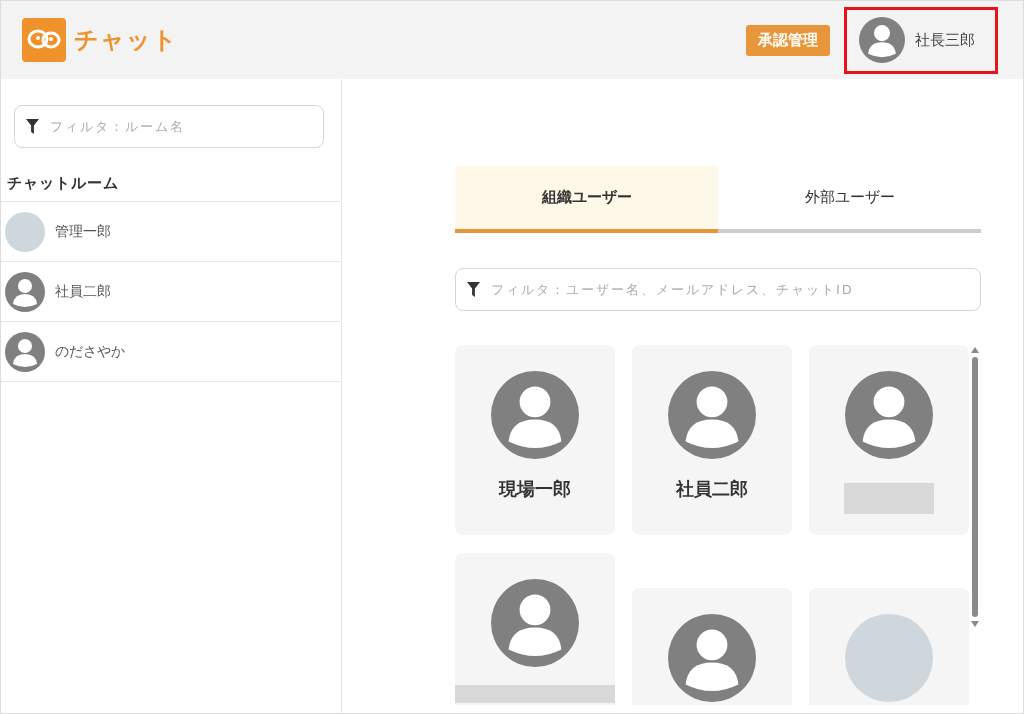  I want to click on chat-room-heading: チャットルーム, so click(171, 175).